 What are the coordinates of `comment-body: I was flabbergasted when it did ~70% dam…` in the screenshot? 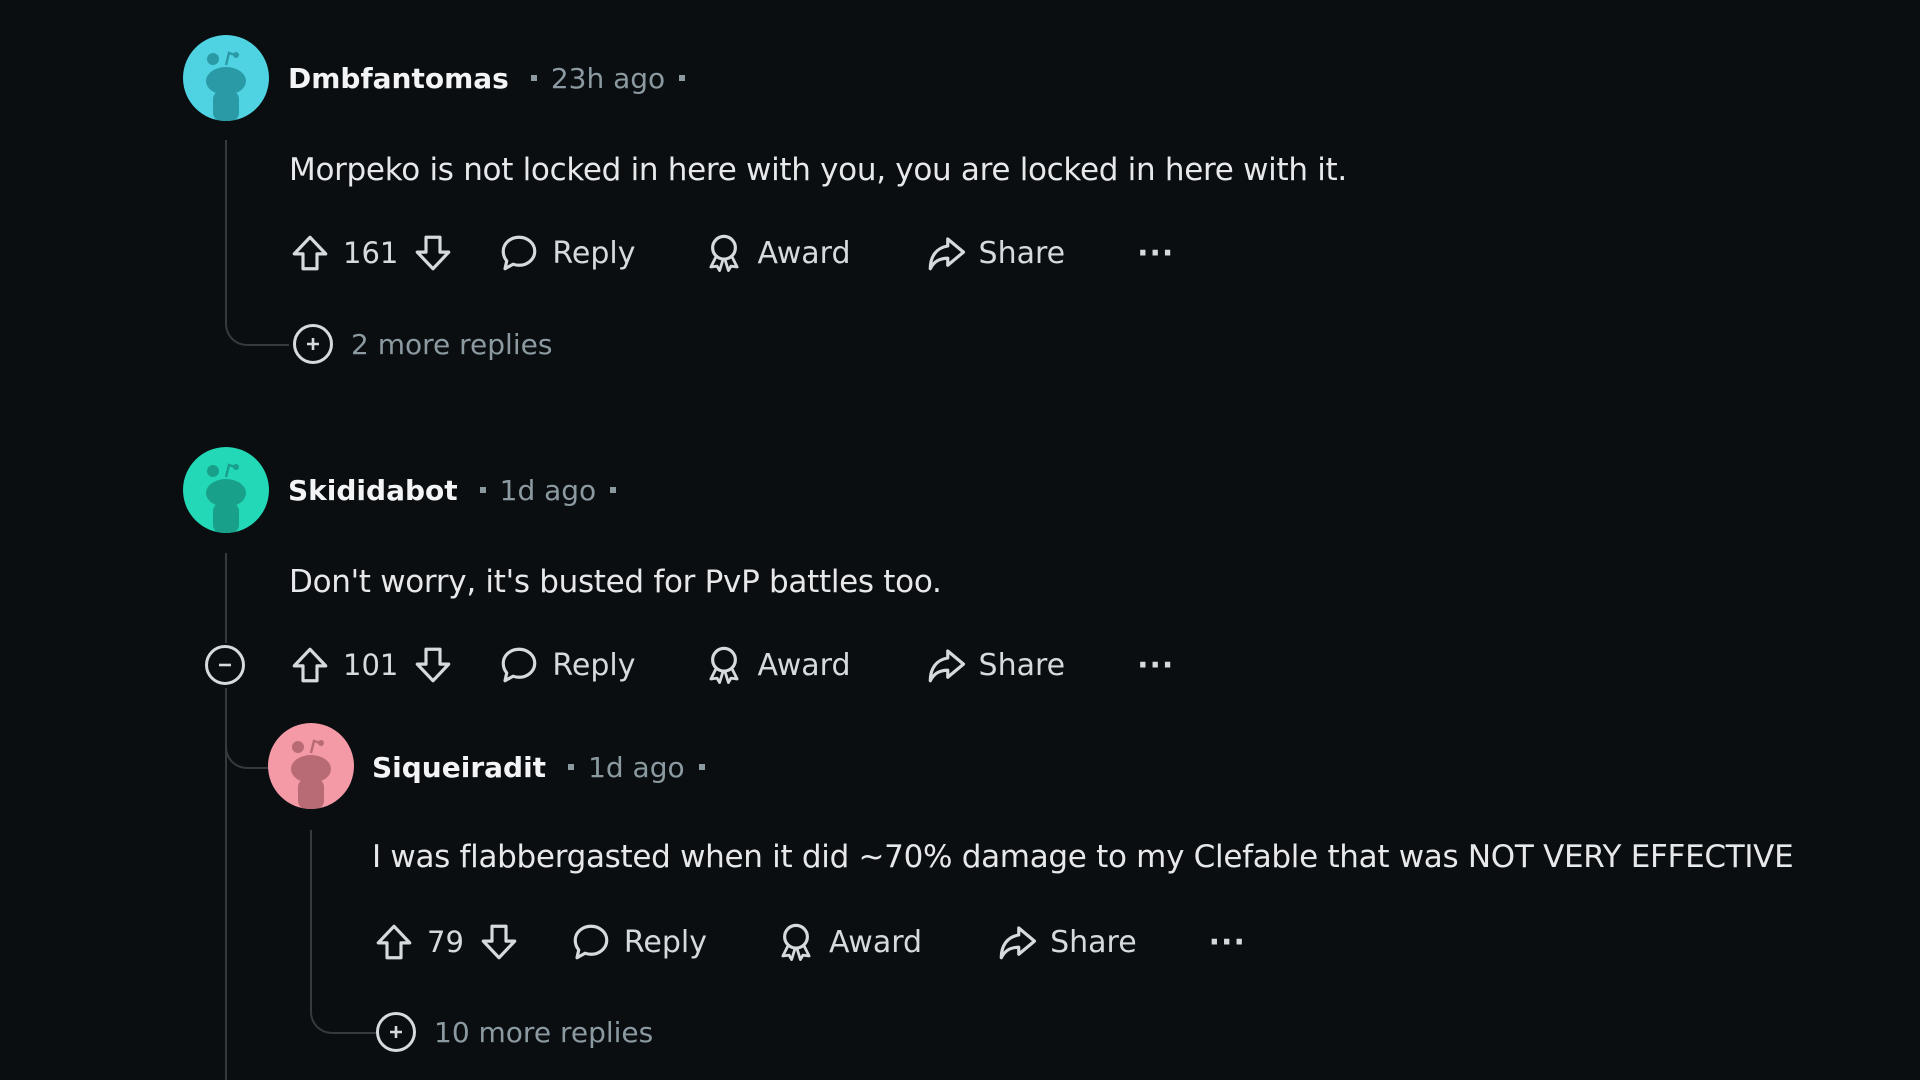 It's located at (1083, 857).